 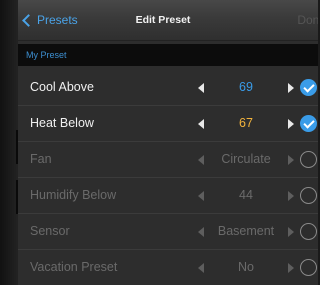 I want to click on row-humidify-below: Humidify Below 44, so click(x=168, y=196).